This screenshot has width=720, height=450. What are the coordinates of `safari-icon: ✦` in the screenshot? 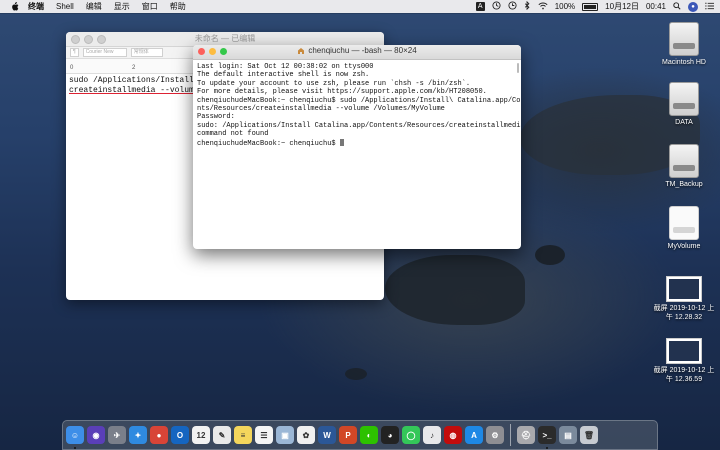 It's located at (138, 435).